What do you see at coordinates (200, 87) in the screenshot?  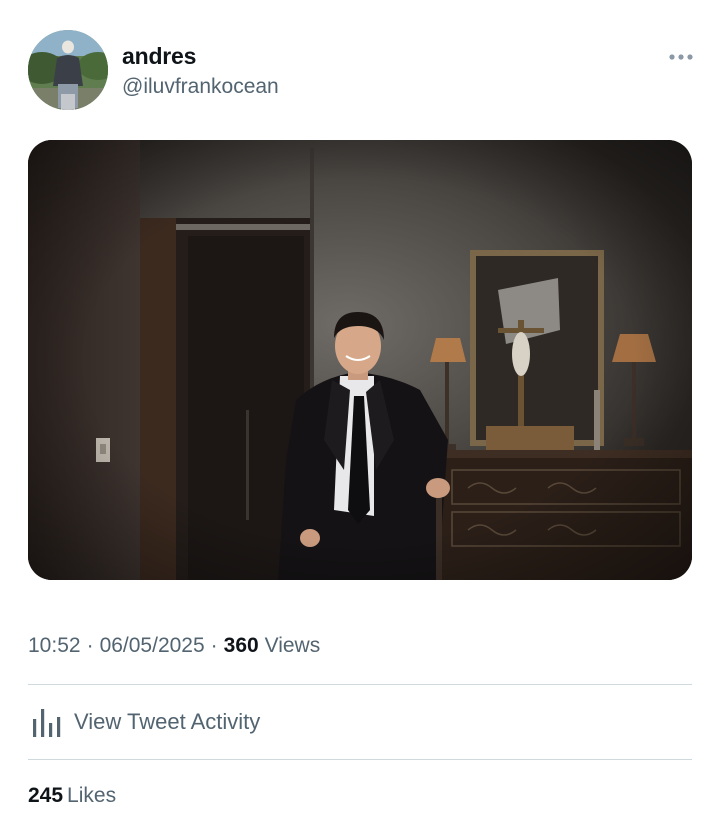 I see `author-handle: @iluvfrankocean` at bounding box center [200, 87].